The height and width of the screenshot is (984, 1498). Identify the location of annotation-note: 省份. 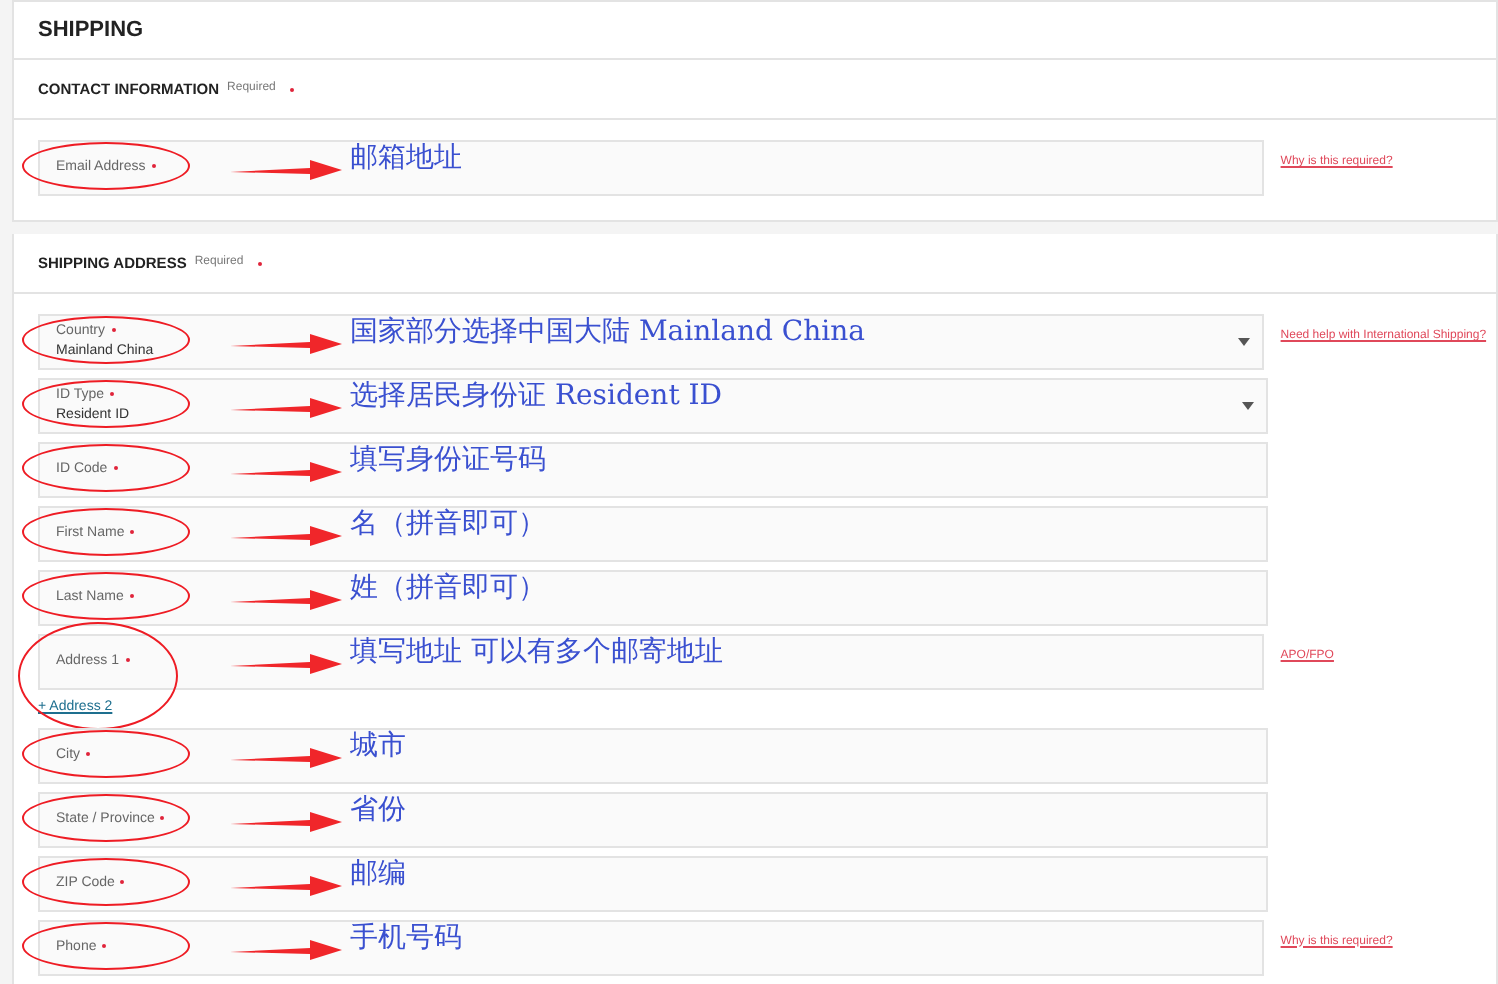
(378, 809).